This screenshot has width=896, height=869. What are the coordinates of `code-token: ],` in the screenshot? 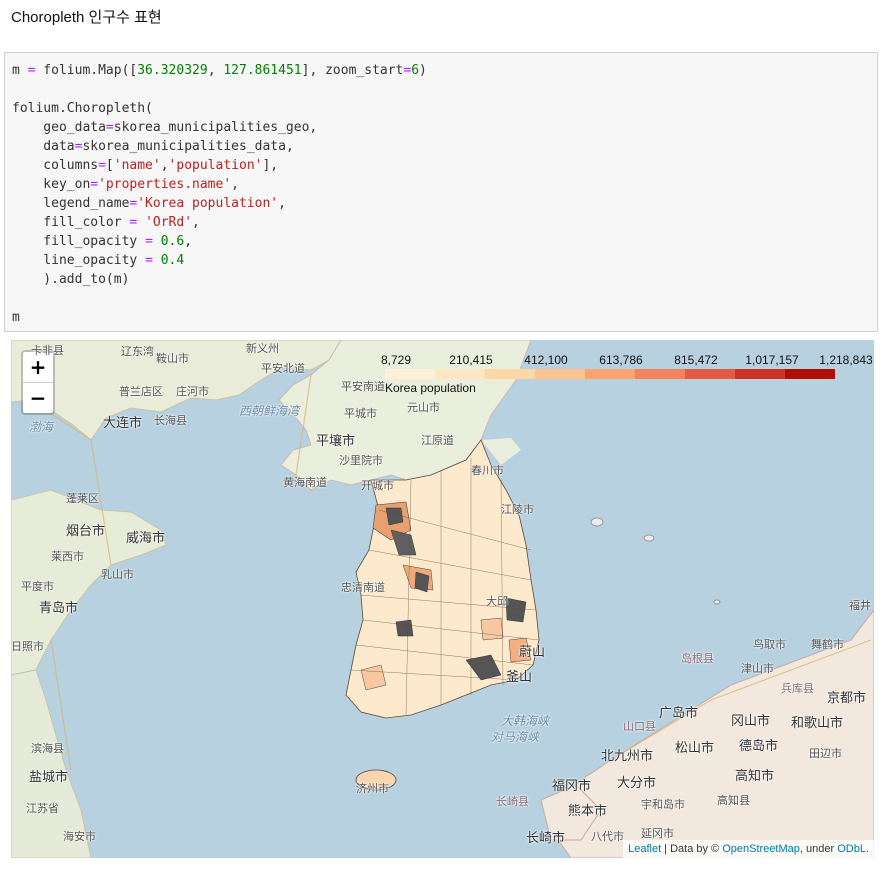 It's located at (270, 165).